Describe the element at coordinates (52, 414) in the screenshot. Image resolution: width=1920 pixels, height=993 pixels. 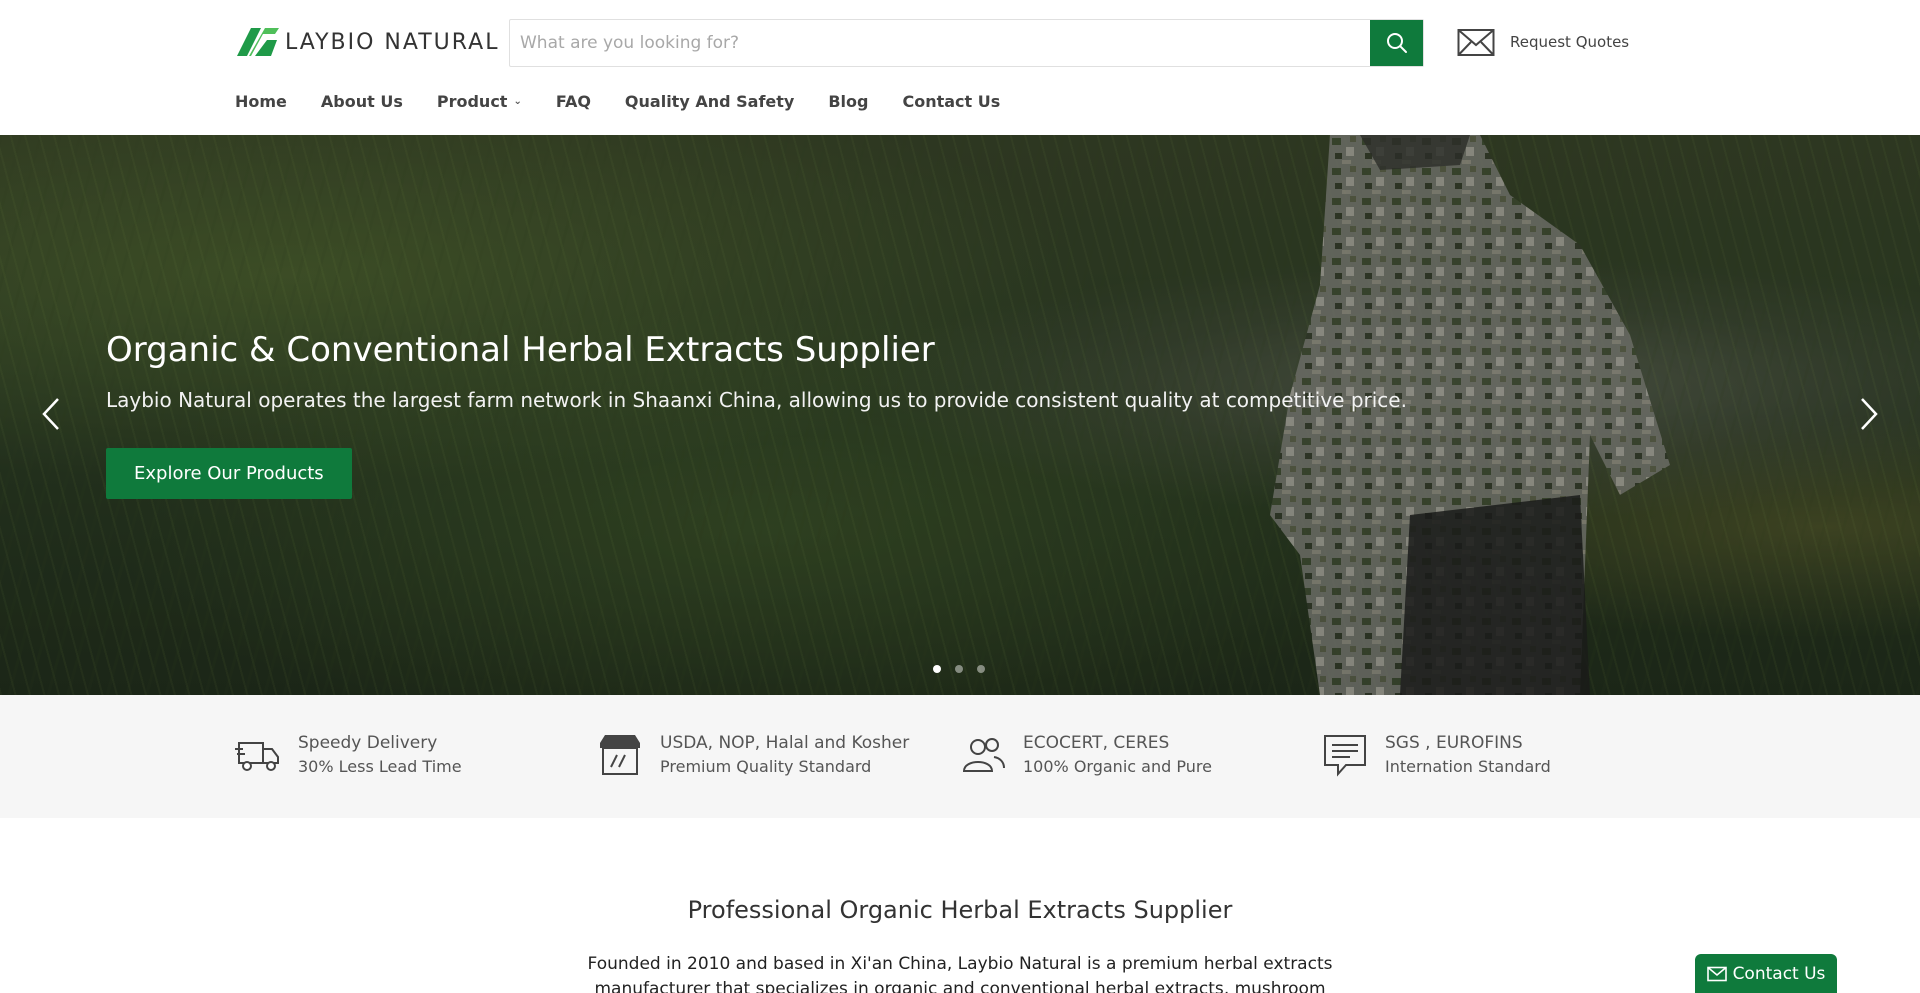
I see `chevron-left-icon` at that location.